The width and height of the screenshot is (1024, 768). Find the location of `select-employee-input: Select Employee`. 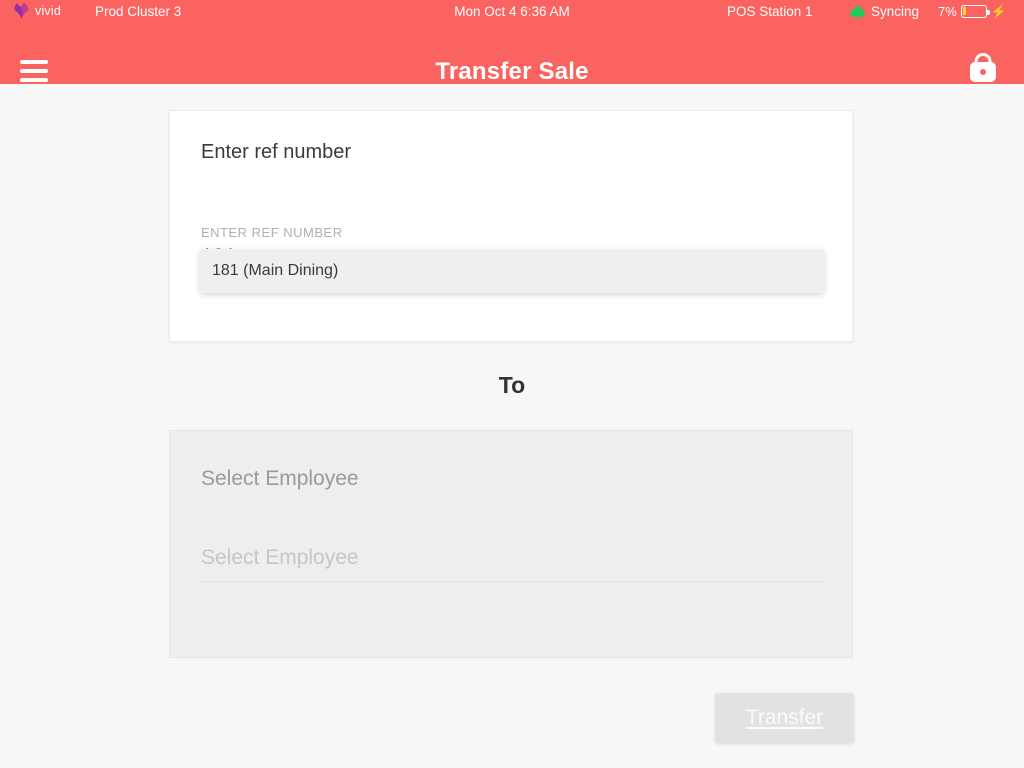

select-employee-input: Select Employee is located at coordinates (280, 558).